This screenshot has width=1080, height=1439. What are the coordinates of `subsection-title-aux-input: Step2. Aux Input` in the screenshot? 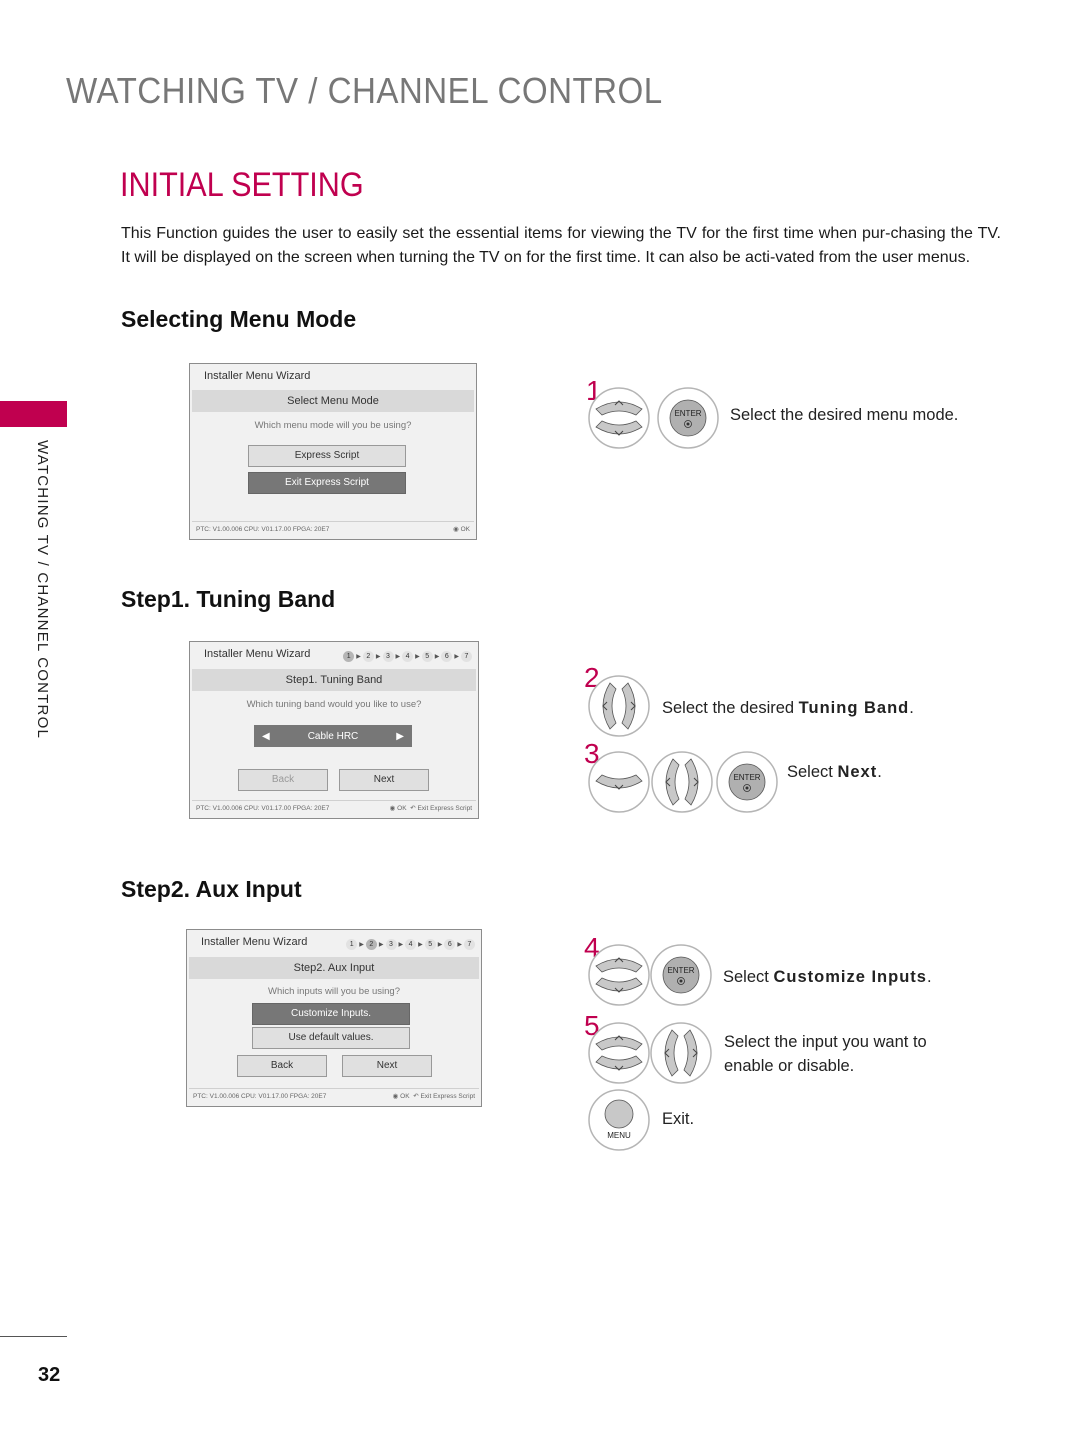 It's located at (211, 889).